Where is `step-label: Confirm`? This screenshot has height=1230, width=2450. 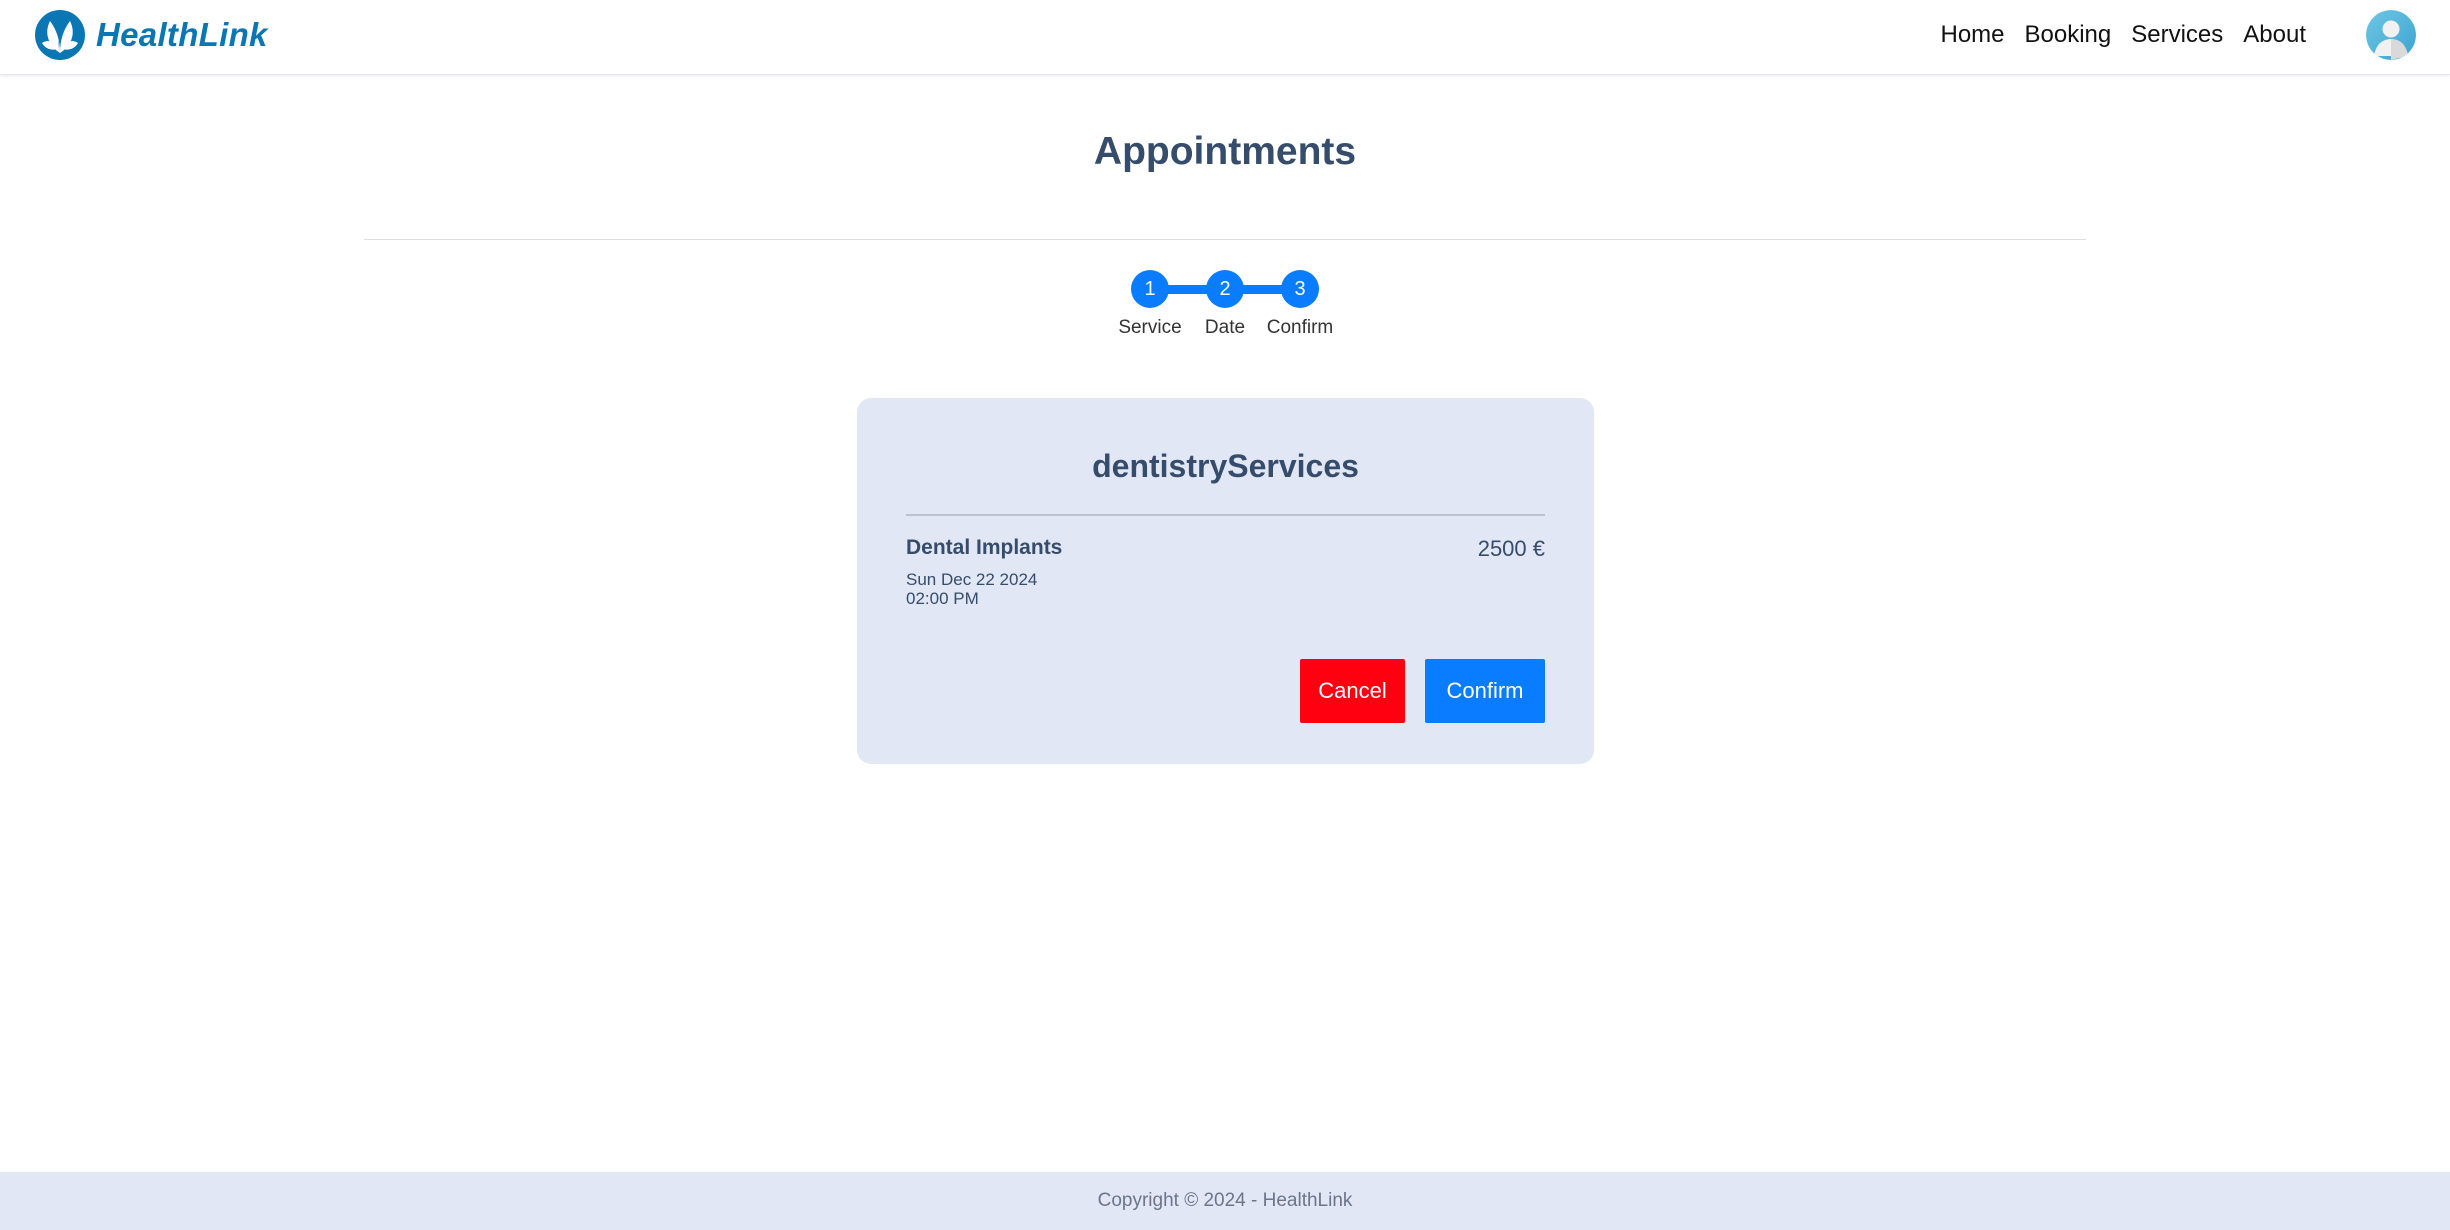
step-label: Confirm is located at coordinates (1300, 327).